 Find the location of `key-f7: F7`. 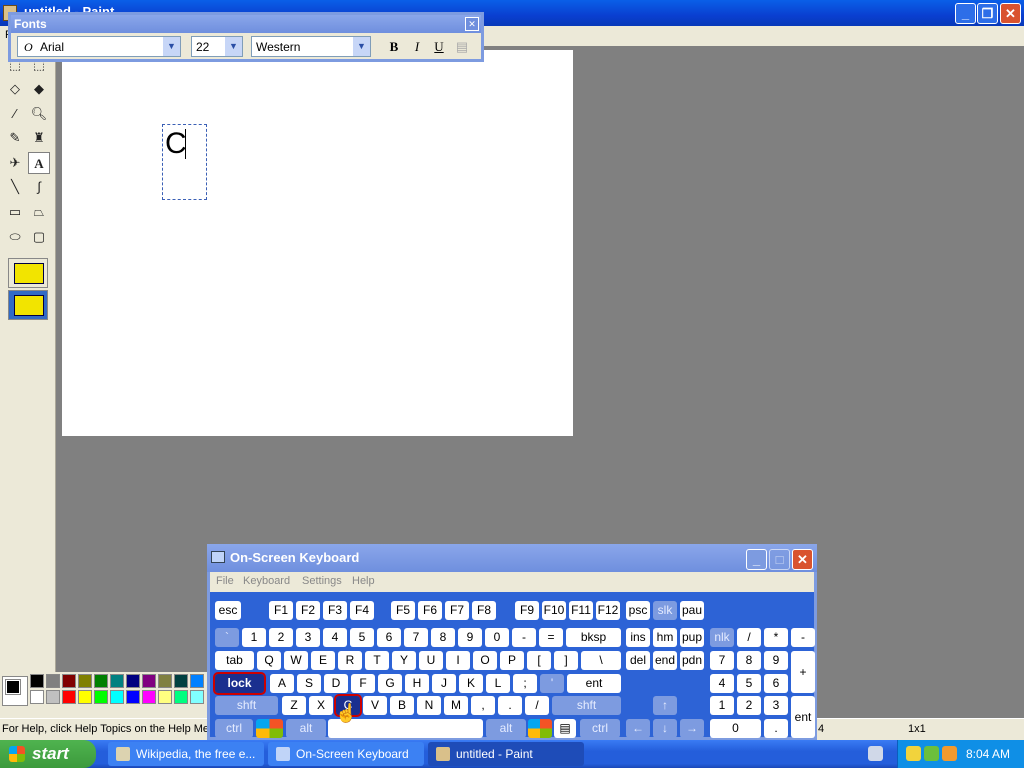

key-f7: F7 is located at coordinates (457, 610).